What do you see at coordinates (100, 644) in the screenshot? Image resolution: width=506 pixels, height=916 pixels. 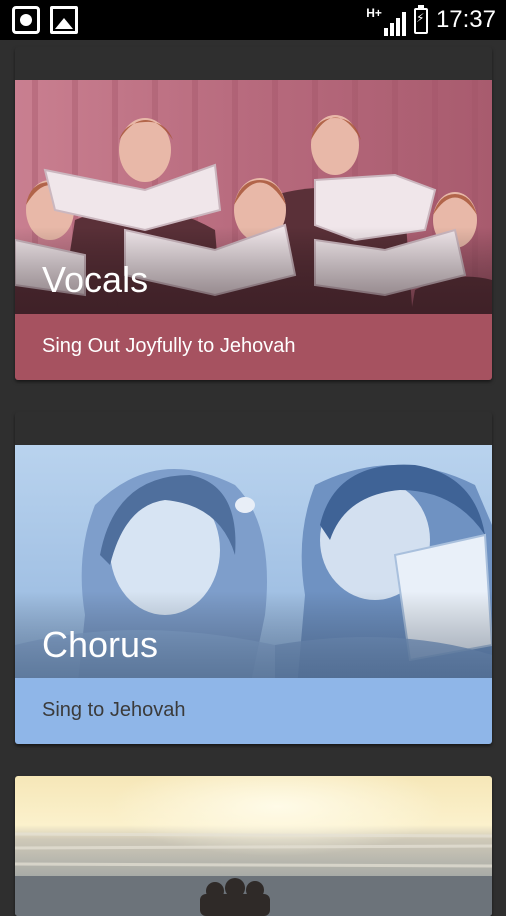 I see `card-title: Chorus` at bounding box center [100, 644].